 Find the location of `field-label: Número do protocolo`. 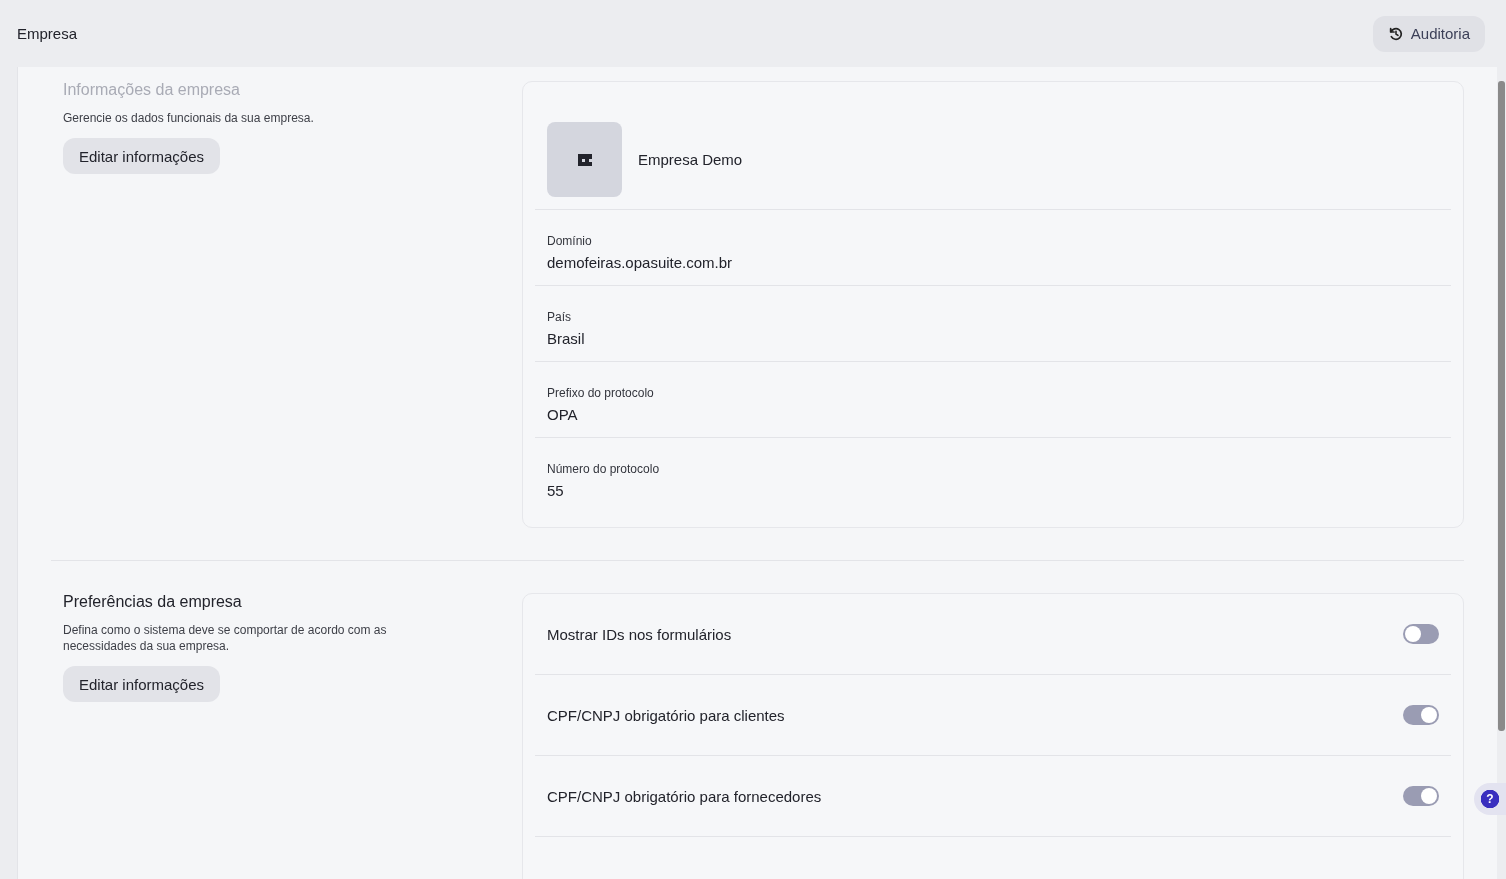

field-label: Número do protocolo is located at coordinates (604, 469).